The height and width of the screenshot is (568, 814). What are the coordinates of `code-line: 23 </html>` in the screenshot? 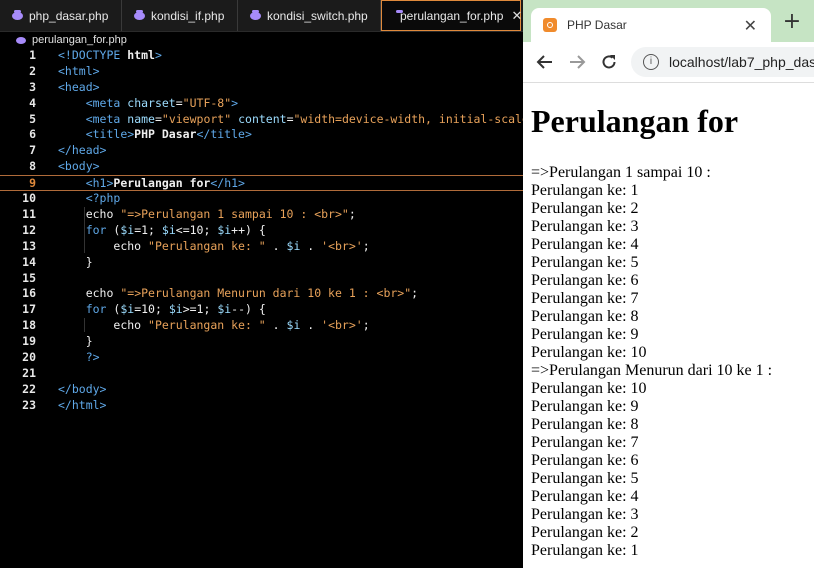 It's located at (64, 404).